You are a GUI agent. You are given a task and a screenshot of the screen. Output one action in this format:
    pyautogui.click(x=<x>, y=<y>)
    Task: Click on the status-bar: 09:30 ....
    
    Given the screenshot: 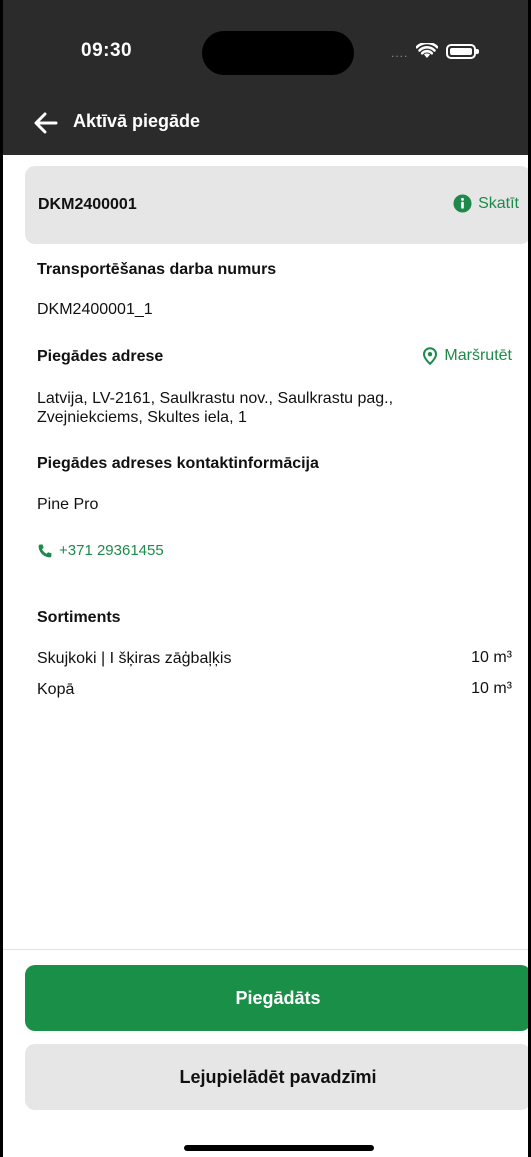 What is the action you would take?
    pyautogui.click(x=265, y=50)
    